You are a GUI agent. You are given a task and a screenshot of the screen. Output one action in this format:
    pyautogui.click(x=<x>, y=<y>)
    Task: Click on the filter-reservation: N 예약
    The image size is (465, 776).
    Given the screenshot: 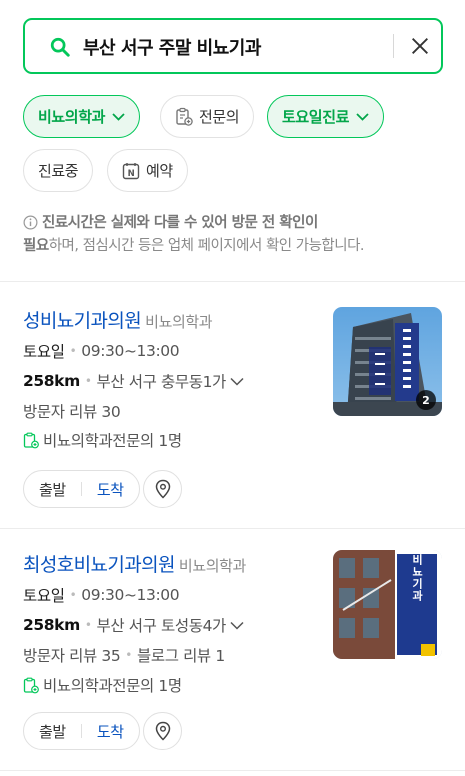 What is the action you would take?
    pyautogui.click(x=147, y=170)
    